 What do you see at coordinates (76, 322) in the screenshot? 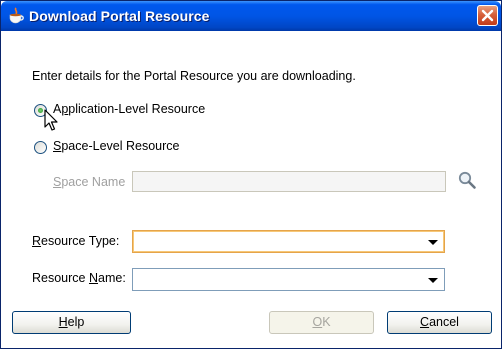
I see `button-label: elp` at bounding box center [76, 322].